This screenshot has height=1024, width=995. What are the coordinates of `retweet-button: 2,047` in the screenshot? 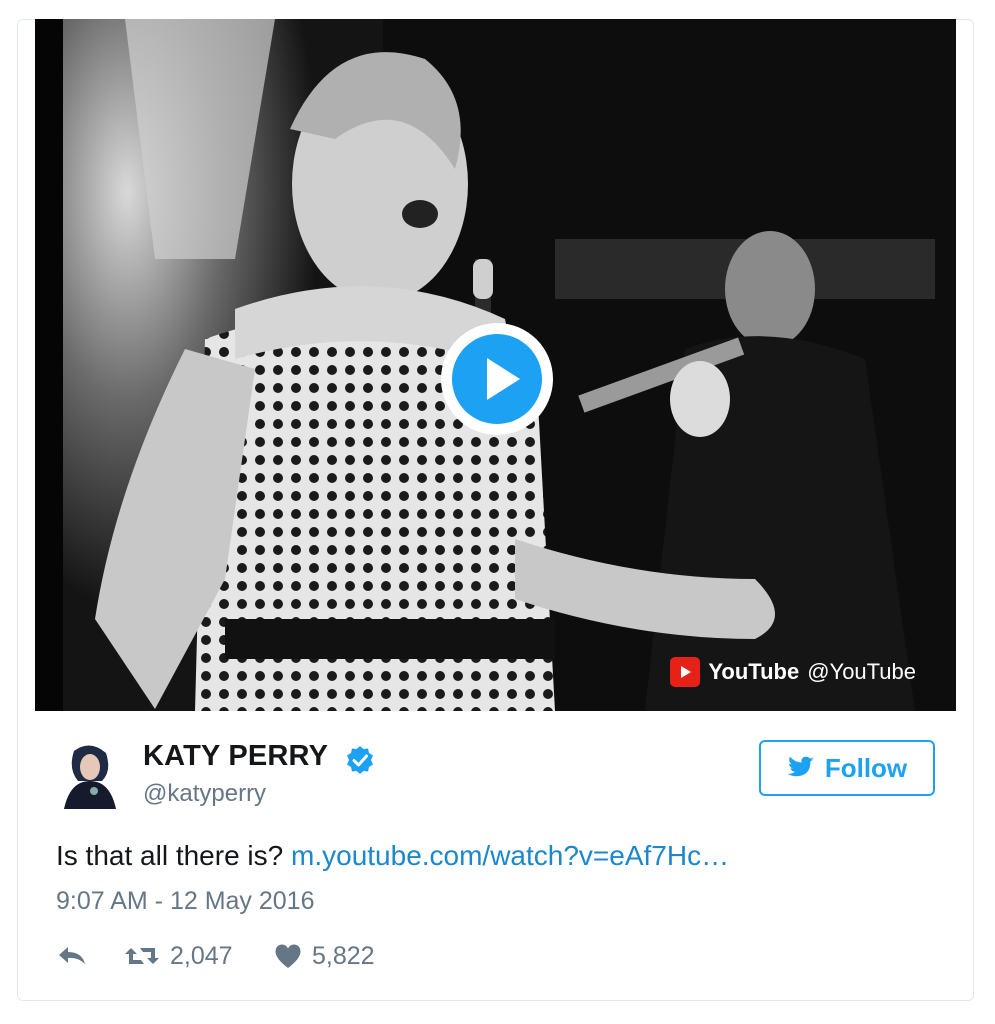 It's located at (178, 956).